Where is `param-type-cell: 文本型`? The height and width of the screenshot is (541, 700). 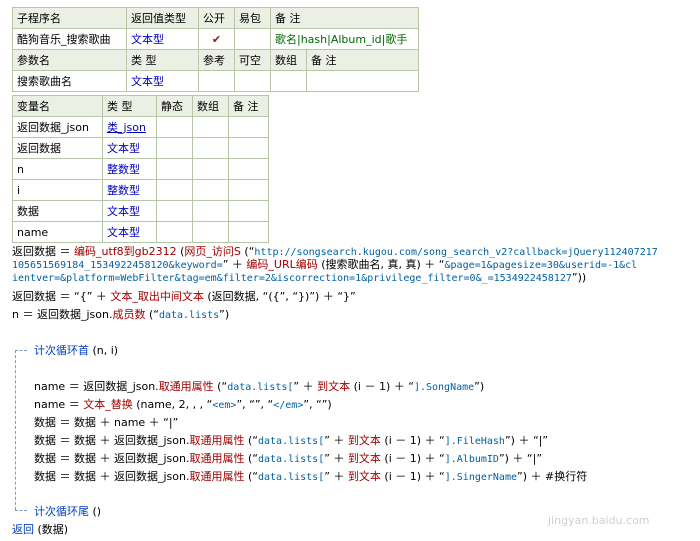
param-type-cell: 文本型 is located at coordinates (162, 81).